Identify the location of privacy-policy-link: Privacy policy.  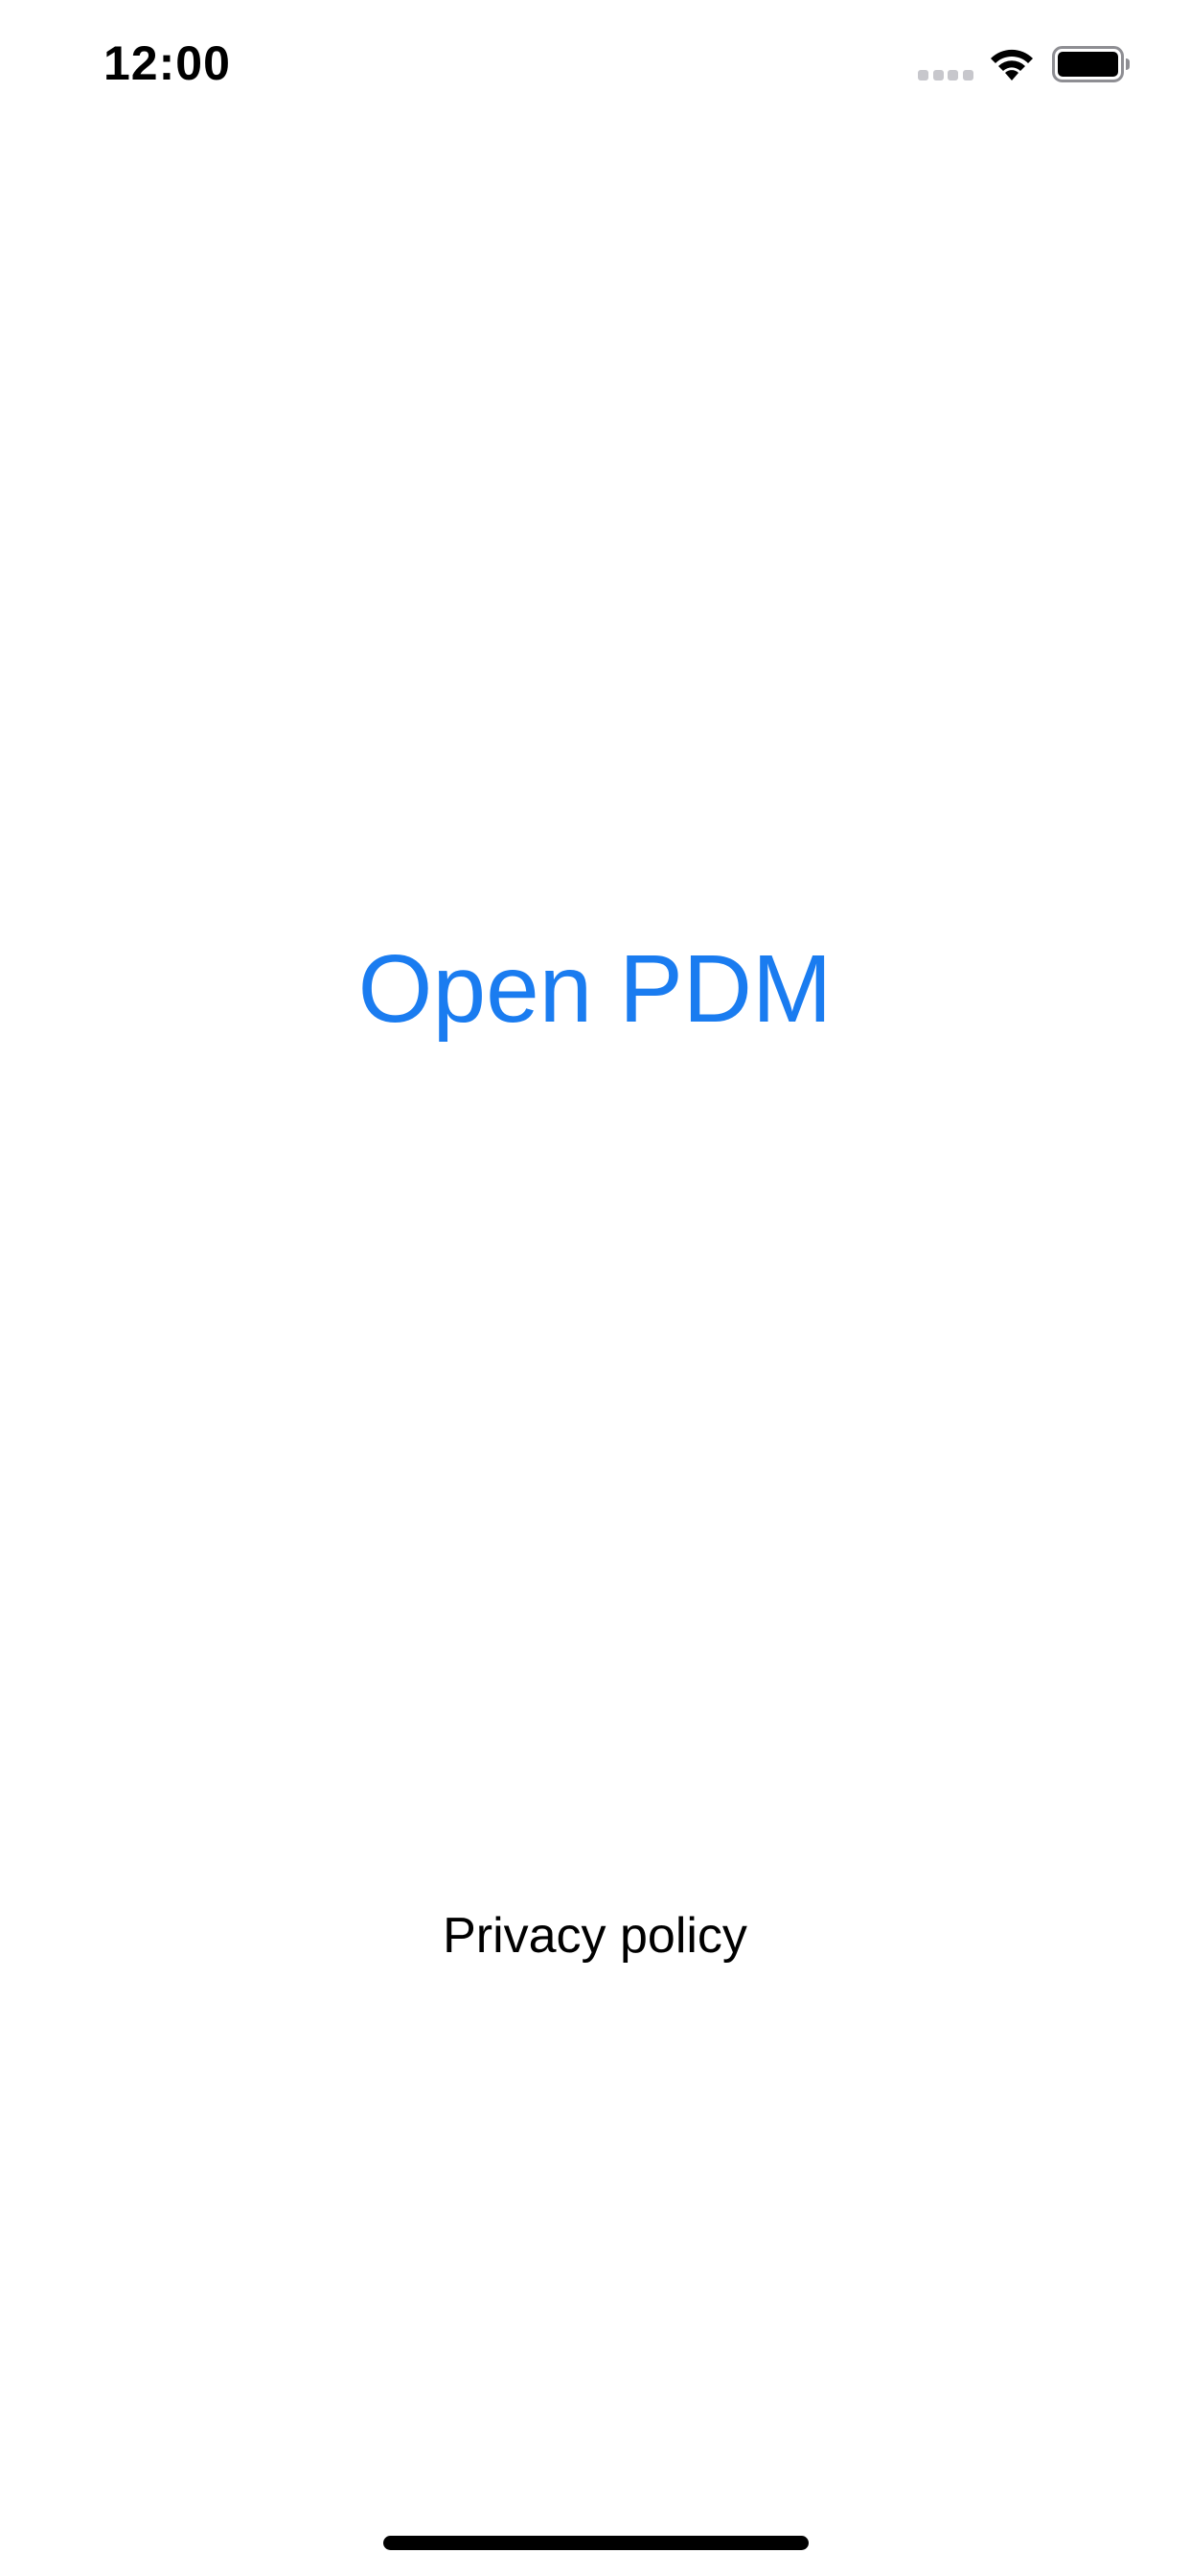
(595, 1935).